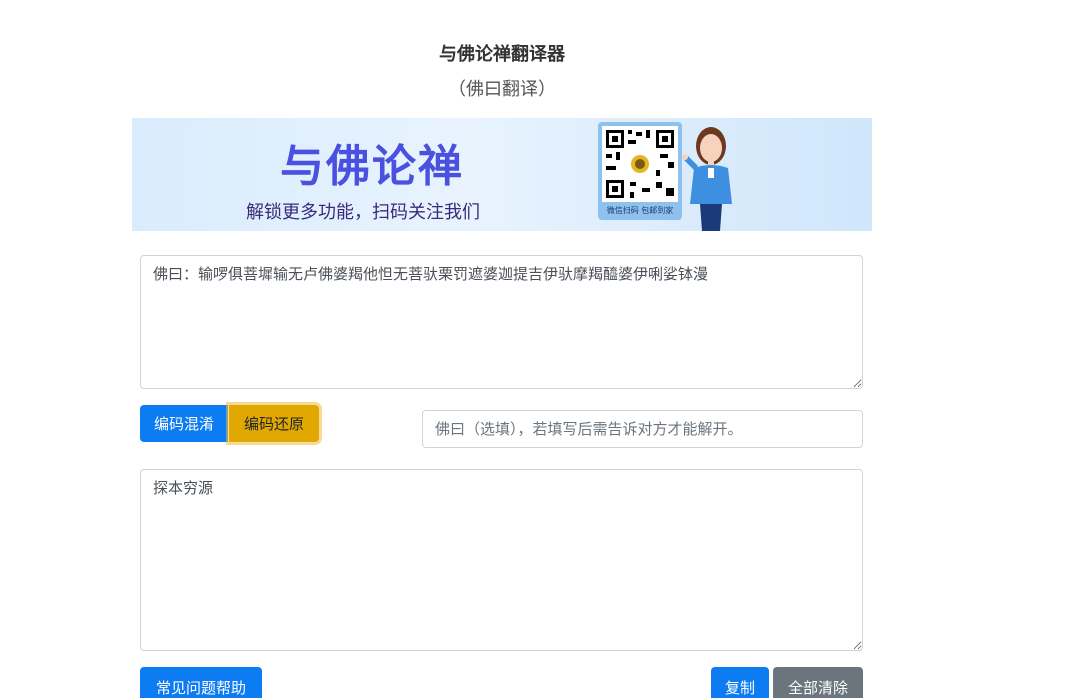 This screenshot has width=1082, height=698. Describe the element at coordinates (502, 89) in the screenshot. I see `page-subtitle: （佛曰翻译）` at that location.